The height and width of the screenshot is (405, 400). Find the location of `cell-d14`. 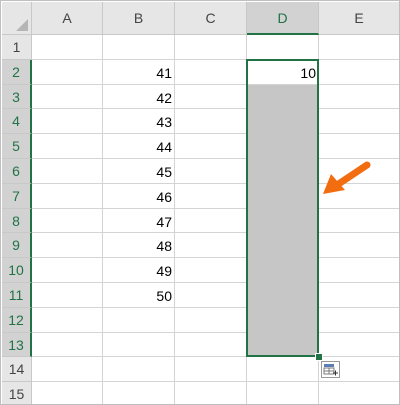

cell-d14 is located at coordinates (283, 369).